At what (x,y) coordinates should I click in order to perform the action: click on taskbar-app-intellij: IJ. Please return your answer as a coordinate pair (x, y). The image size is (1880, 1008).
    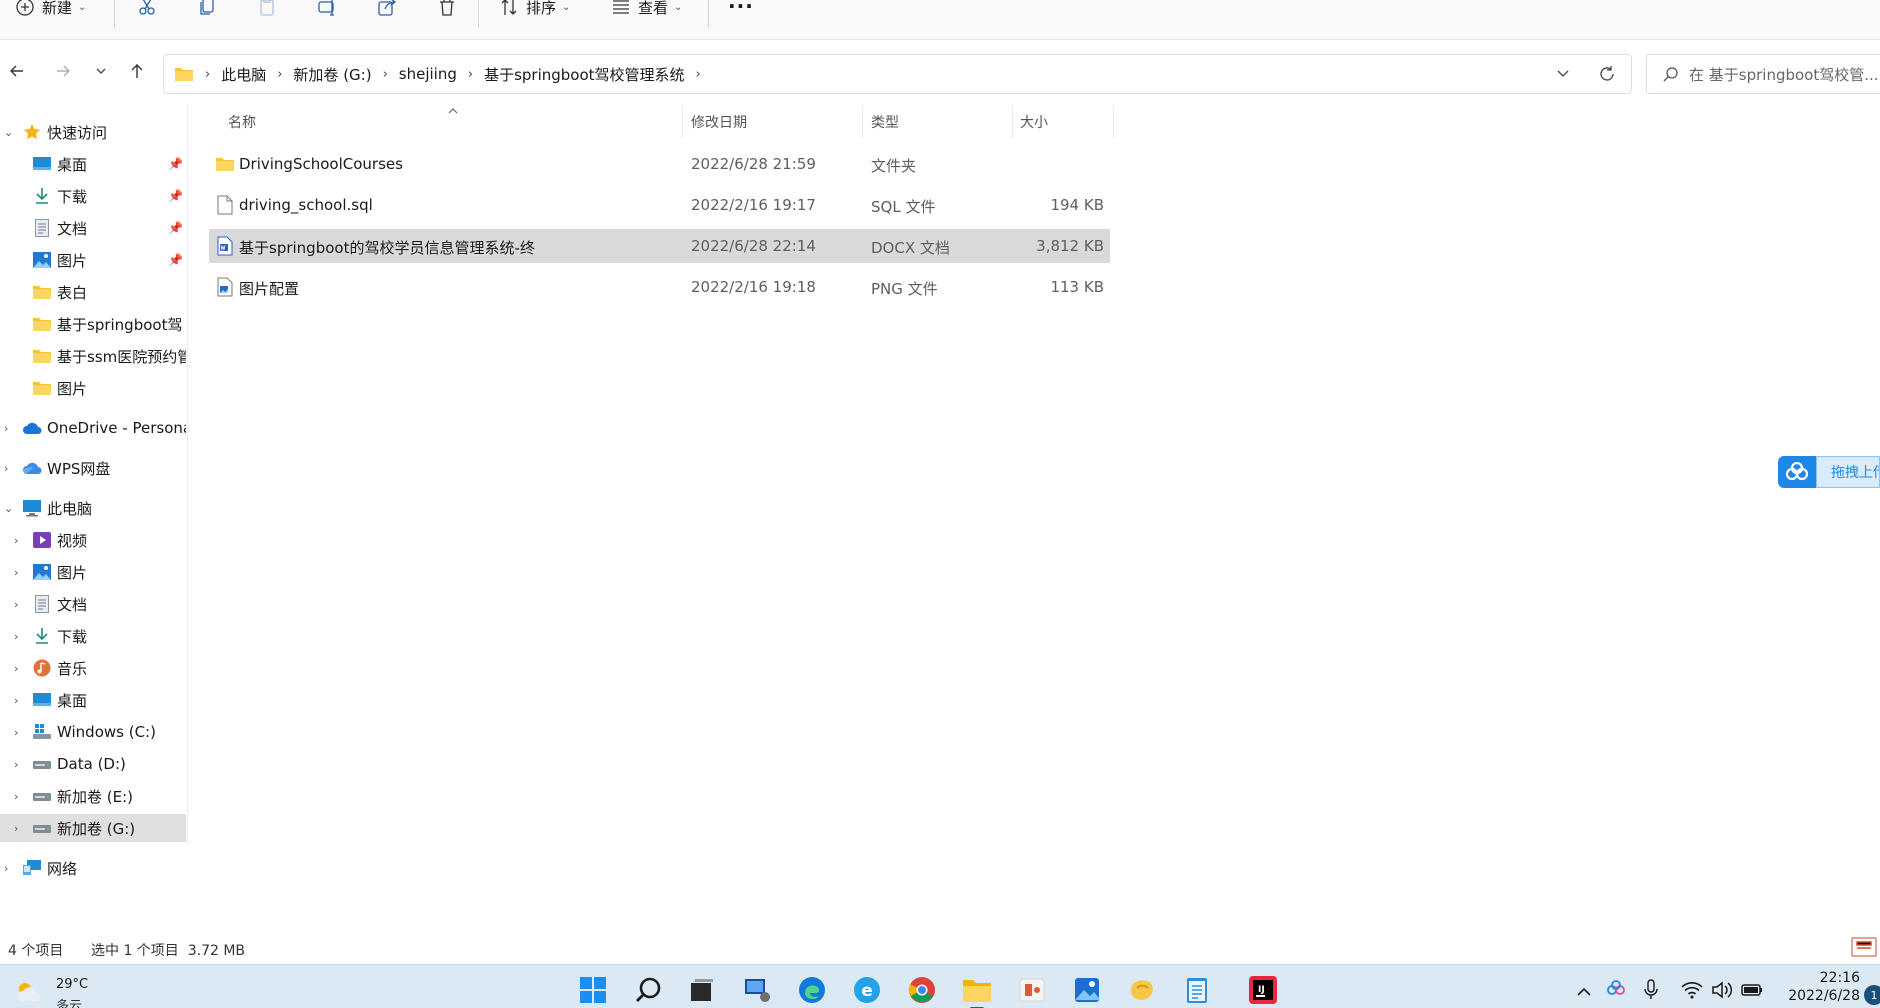
    Looking at the image, I should click on (1263, 990).